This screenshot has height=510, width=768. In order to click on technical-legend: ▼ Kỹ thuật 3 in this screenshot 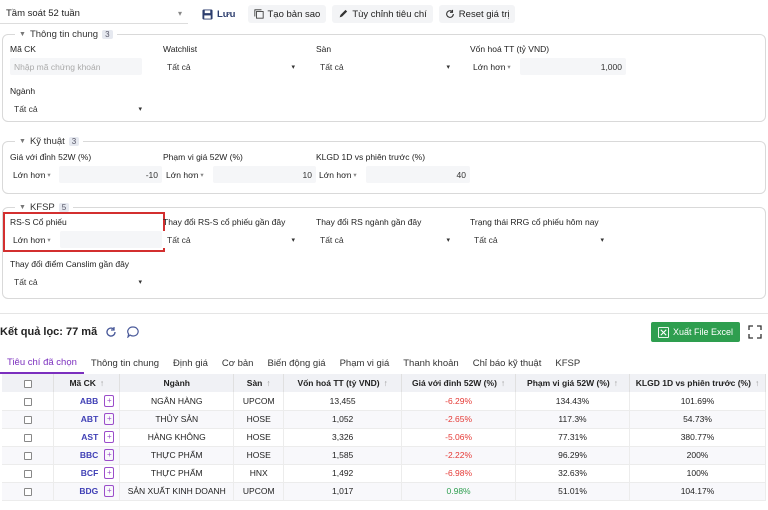, I will do `click(49, 141)`.